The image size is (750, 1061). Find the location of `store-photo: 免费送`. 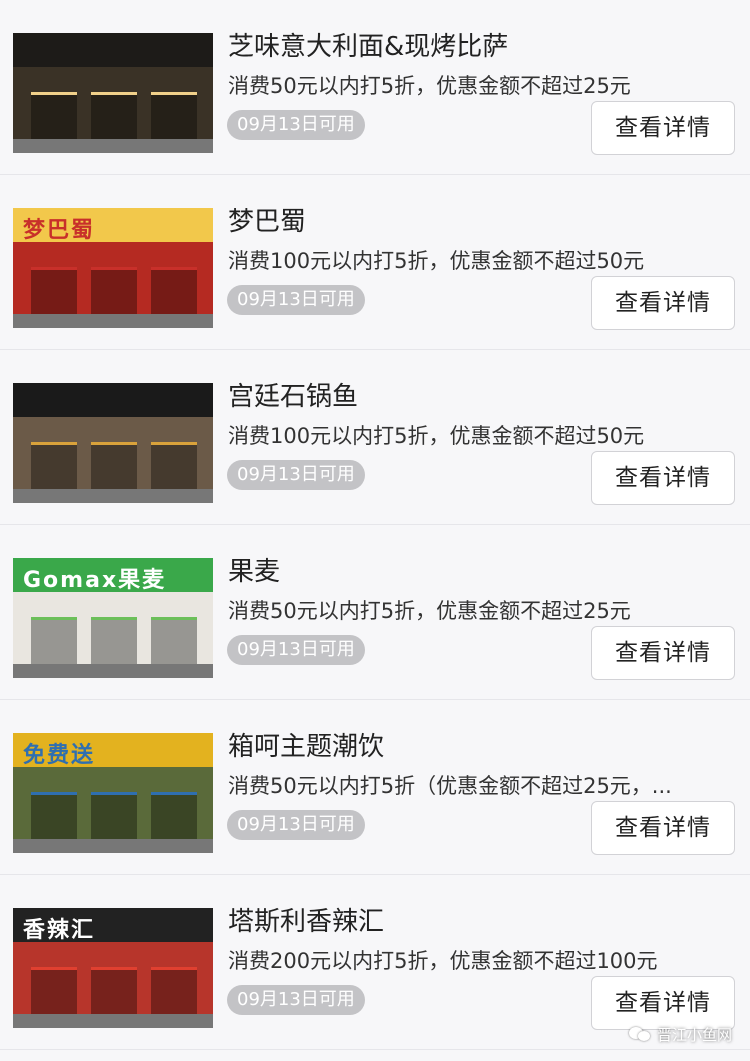

store-photo: 免费送 is located at coordinates (113, 793).